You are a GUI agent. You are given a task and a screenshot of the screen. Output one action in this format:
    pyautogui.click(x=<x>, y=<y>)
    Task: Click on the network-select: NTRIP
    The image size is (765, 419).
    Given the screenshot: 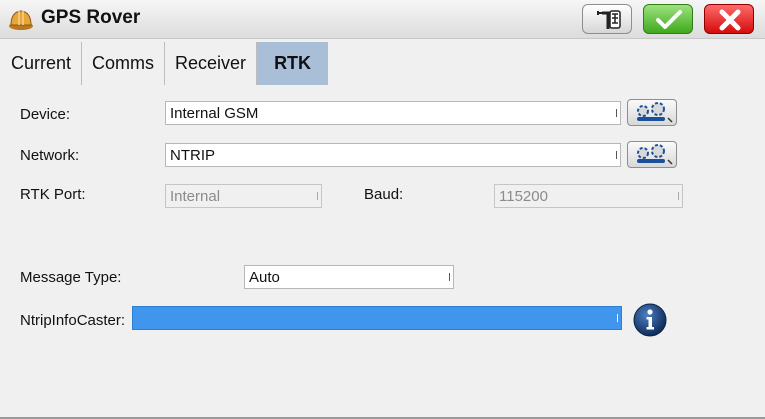 What is the action you would take?
    pyautogui.click(x=393, y=155)
    